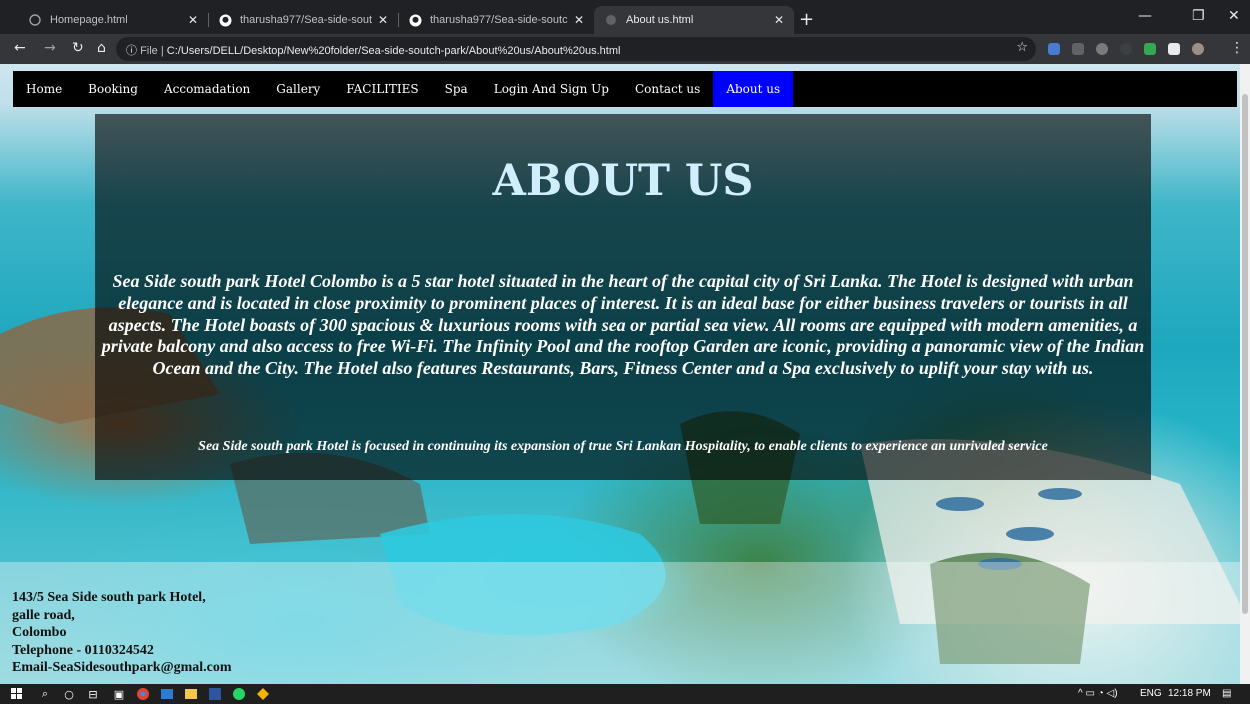 This screenshot has width=1250, height=704. I want to click on search-icon: ⌕, so click(45, 694).